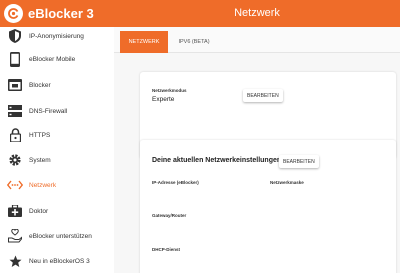 The image size is (400, 273). I want to click on sidebar-item-label: Netzwerk, so click(43, 185).